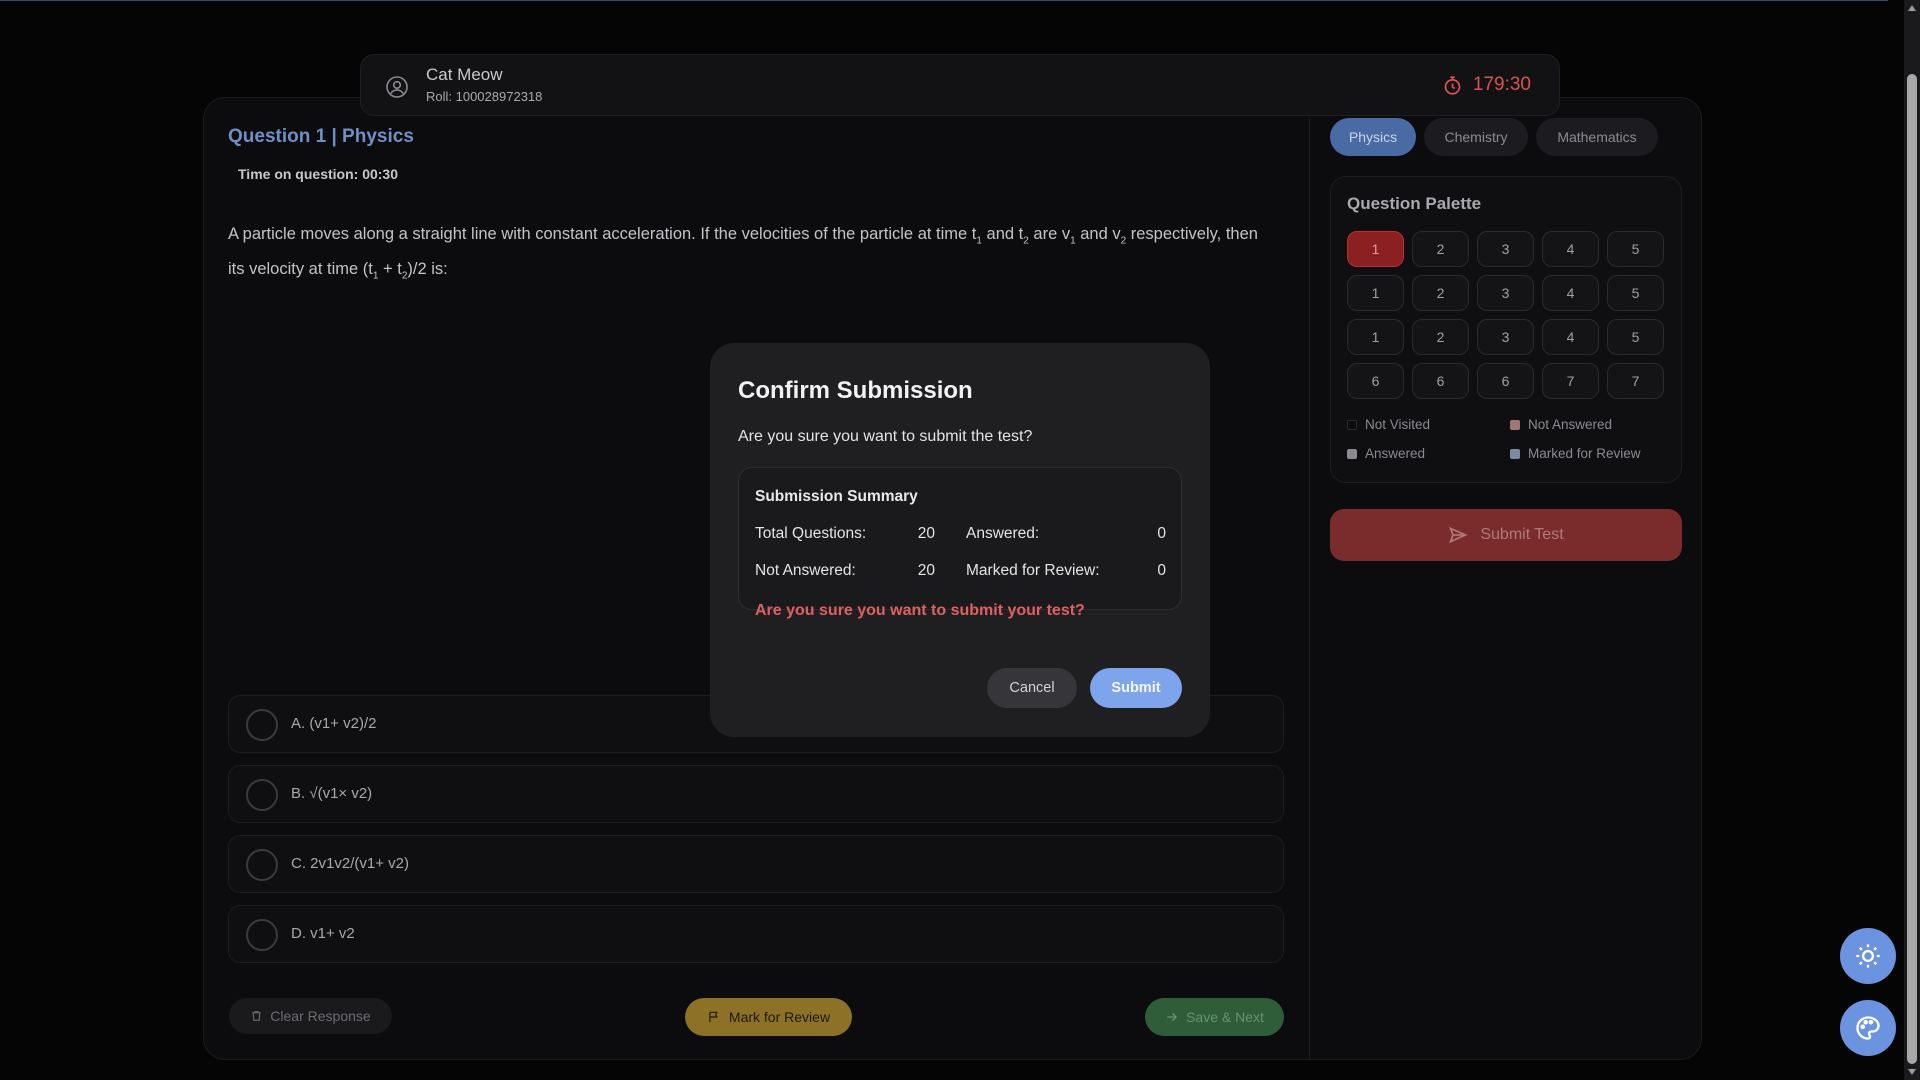  What do you see at coordinates (1033, 570) in the screenshot?
I see `marked-label: Marked for Review:` at bounding box center [1033, 570].